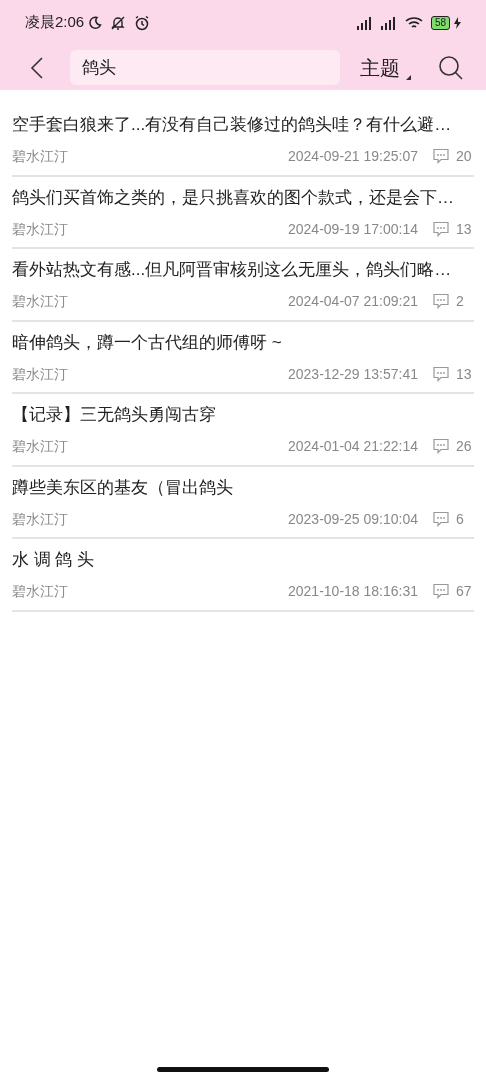 The image size is (486, 1080). Describe the element at coordinates (37, 67) in the screenshot. I see `back-icon` at that location.